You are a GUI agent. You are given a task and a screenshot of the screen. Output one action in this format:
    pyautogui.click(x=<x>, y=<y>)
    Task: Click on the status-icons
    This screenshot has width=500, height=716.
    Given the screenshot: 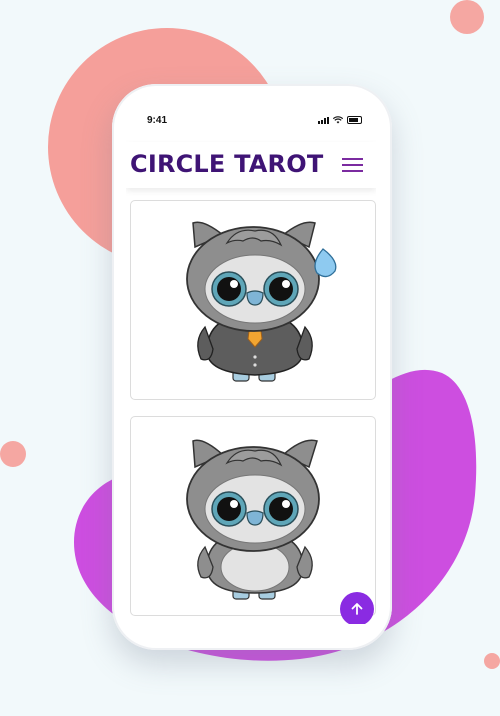 What is the action you would take?
    pyautogui.click(x=340, y=120)
    